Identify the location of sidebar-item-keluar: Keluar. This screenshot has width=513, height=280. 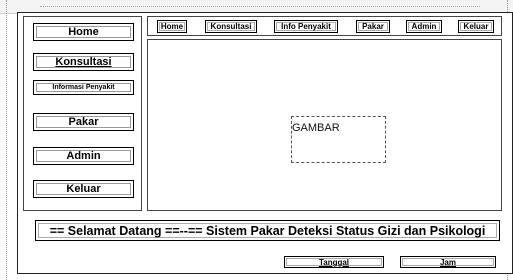
(83, 189).